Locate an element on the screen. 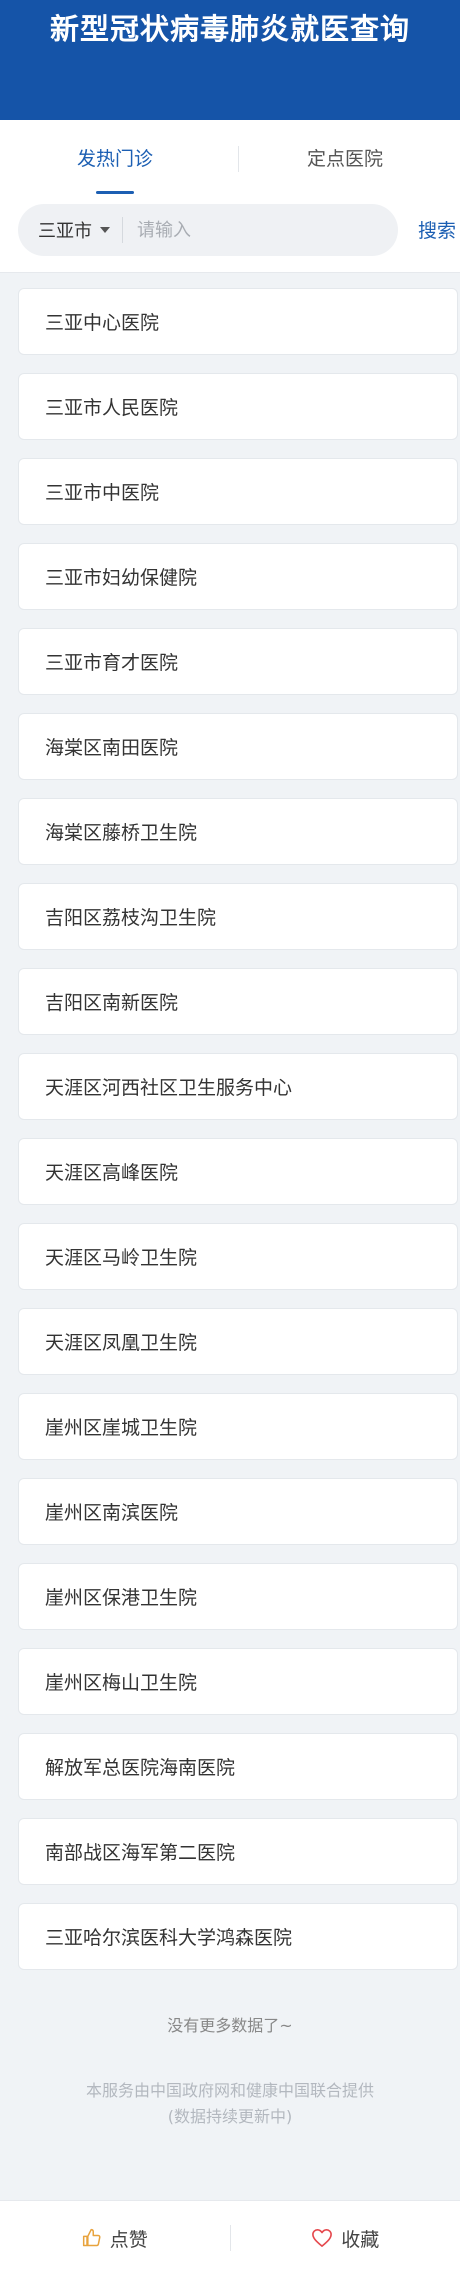  hospital-list-item: 三亚市妇幼保健院 is located at coordinates (238, 576).